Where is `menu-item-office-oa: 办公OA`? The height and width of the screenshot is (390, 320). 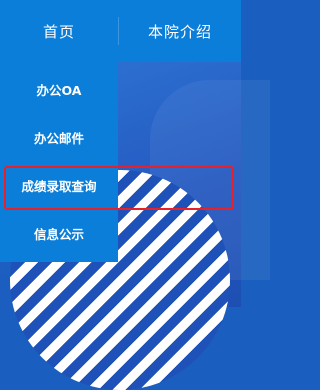
menu-item-office-oa: 办公OA is located at coordinates (59, 89).